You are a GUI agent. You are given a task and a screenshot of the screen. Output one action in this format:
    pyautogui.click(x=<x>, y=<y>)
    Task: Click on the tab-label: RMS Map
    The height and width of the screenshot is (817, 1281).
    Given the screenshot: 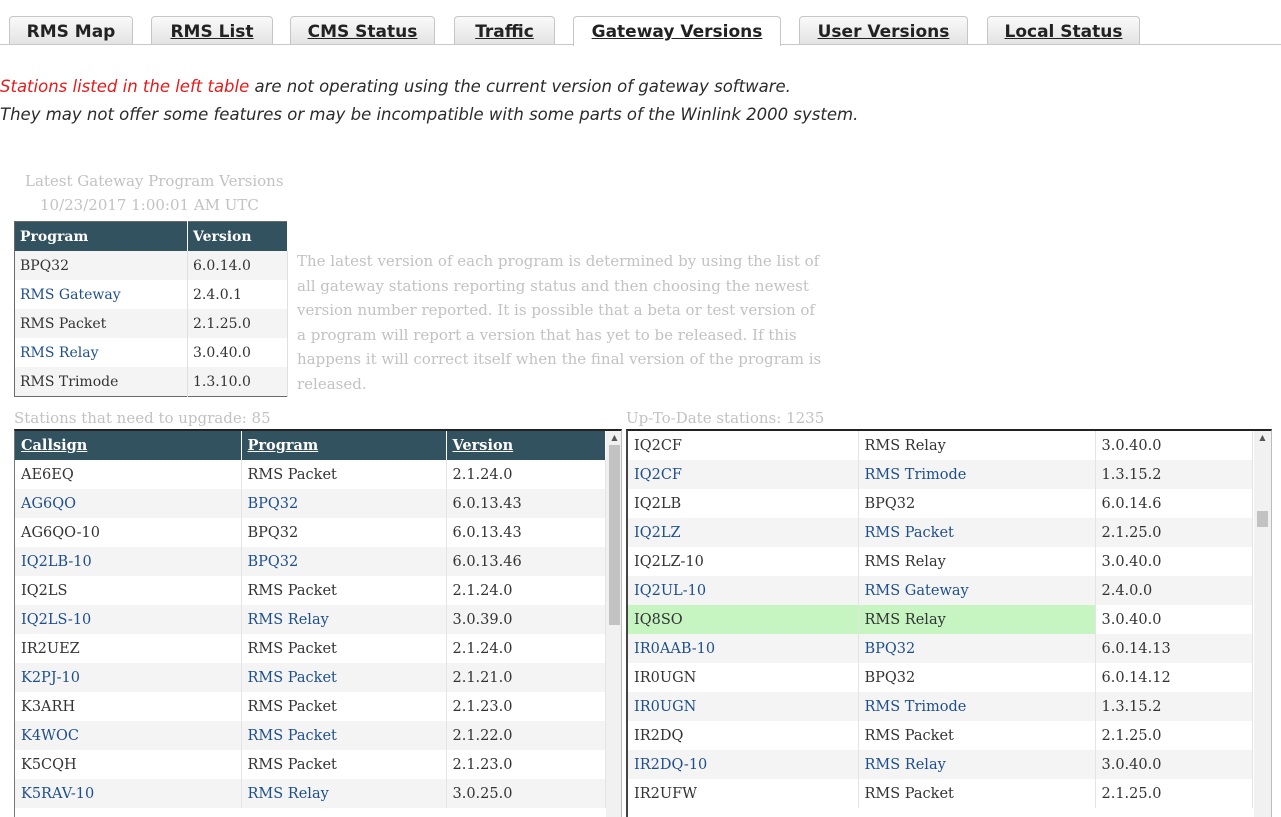 What is the action you would take?
    pyautogui.click(x=71, y=32)
    